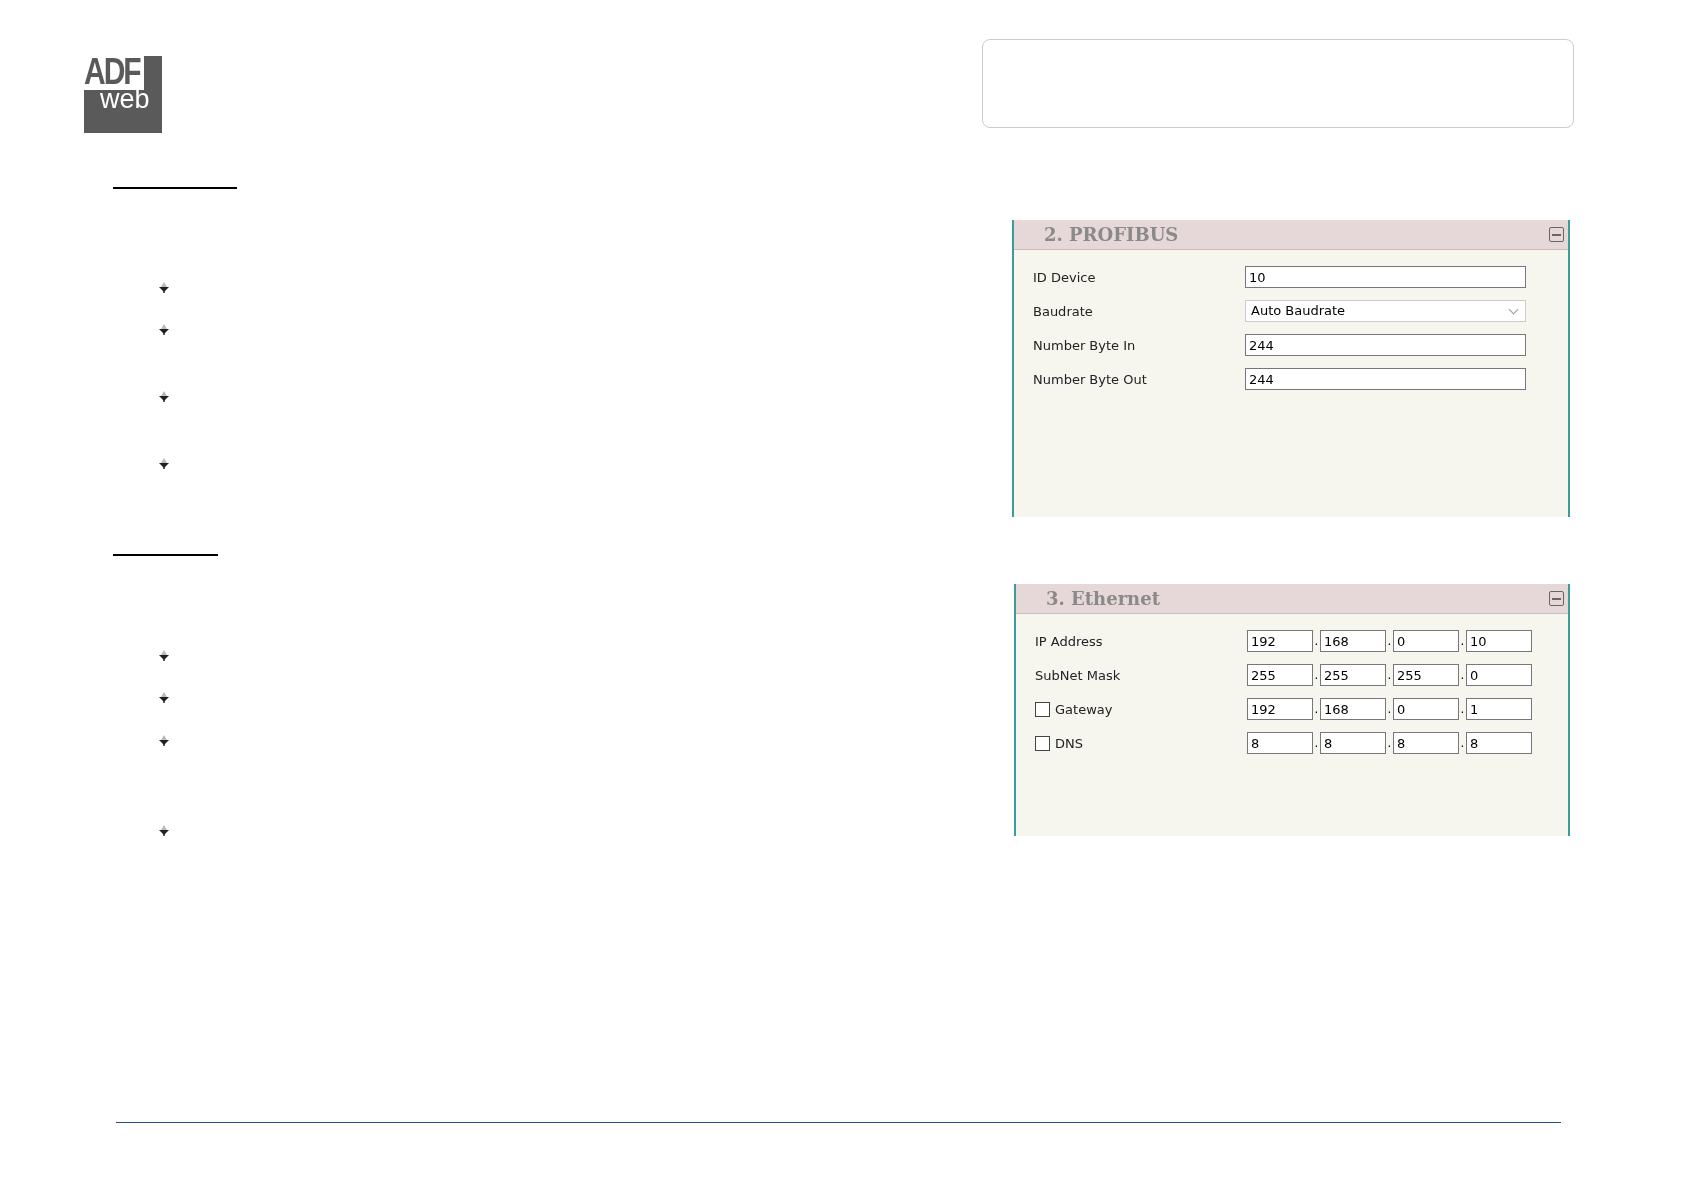 The image size is (1685, 1191). I want to click on field-label: Number Byte Out, so click(1090, 379).